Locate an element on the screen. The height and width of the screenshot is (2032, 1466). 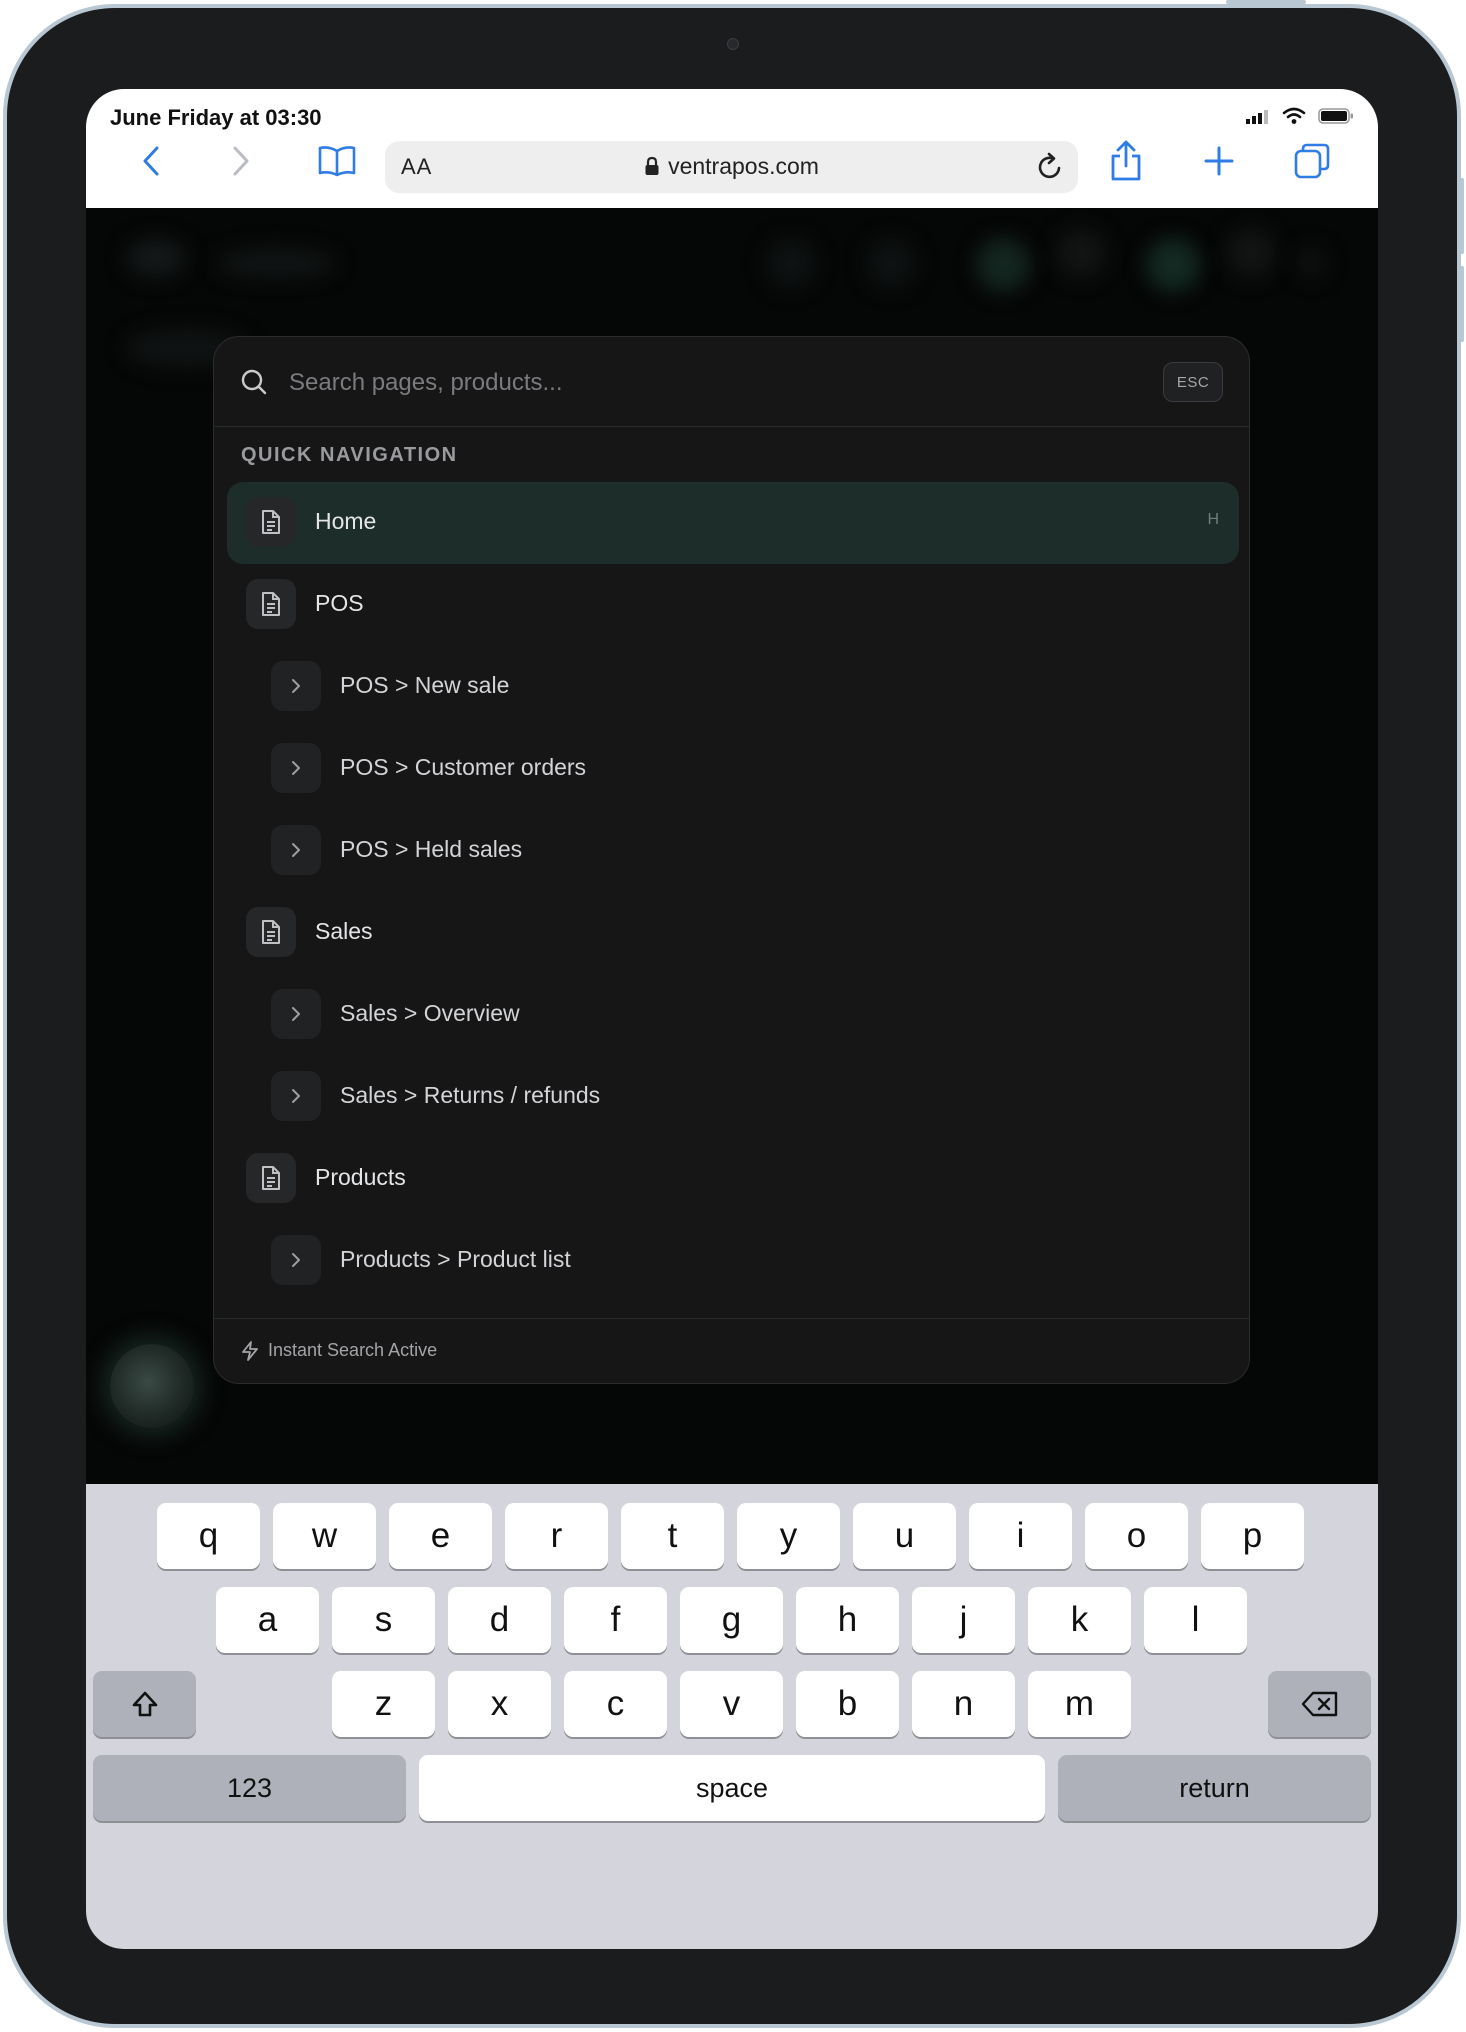
palette-search-row: ESC is located at coordinates (731, 382).